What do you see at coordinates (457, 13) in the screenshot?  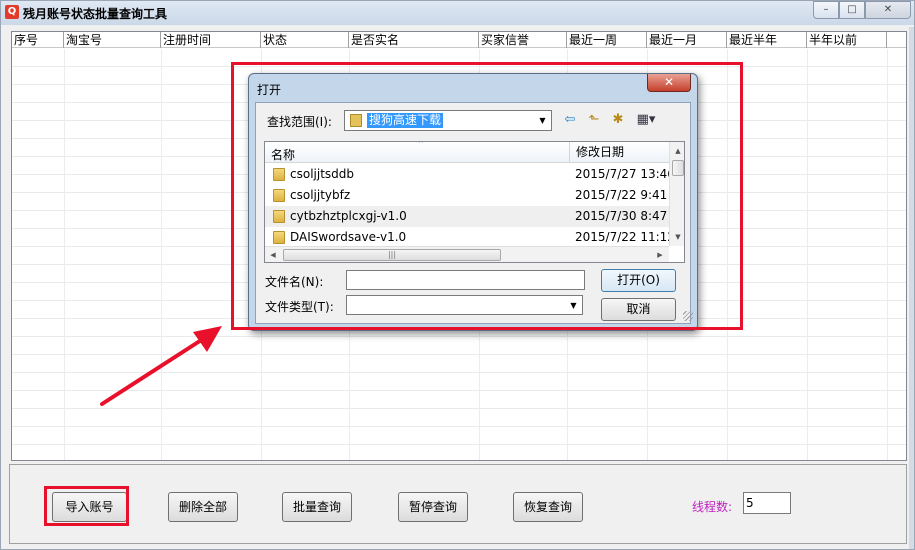 I see `title-bar: Q 残月账号状态批量查询工具 – □ ✕` at bounding box center [457, 13].